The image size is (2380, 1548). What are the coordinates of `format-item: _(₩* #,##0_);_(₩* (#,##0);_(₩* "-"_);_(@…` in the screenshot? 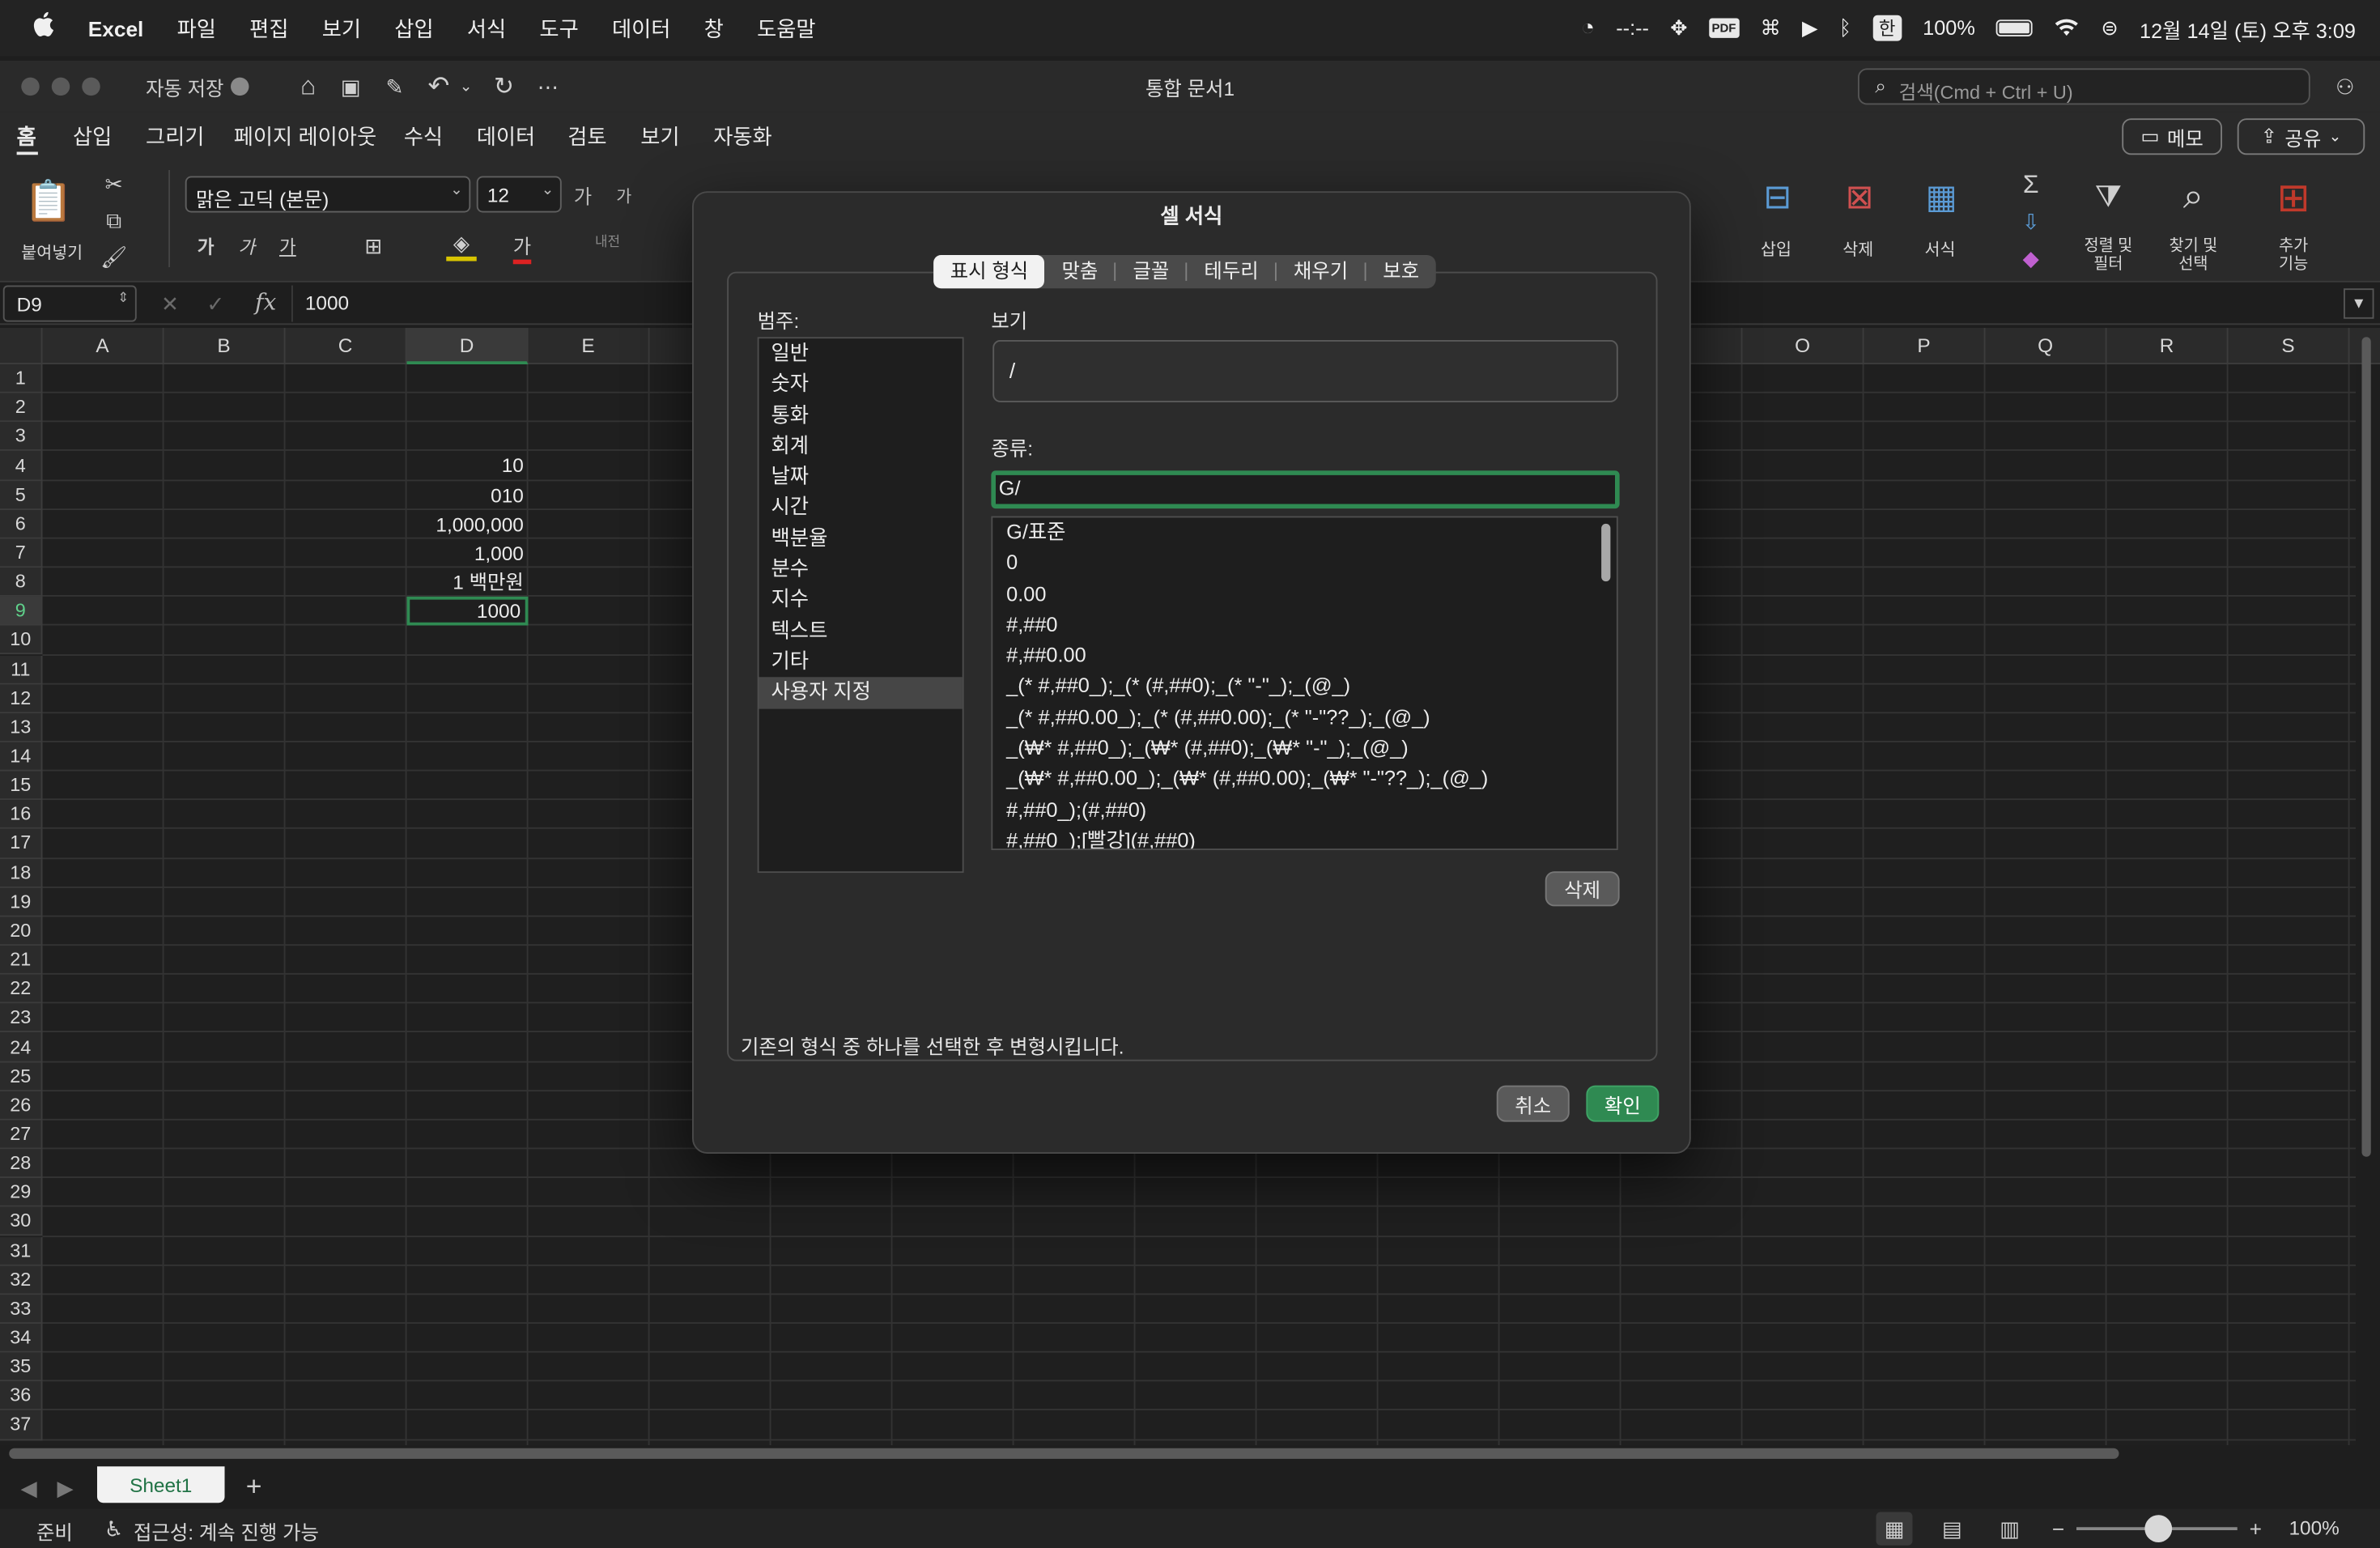 It's located at (1304, 749).